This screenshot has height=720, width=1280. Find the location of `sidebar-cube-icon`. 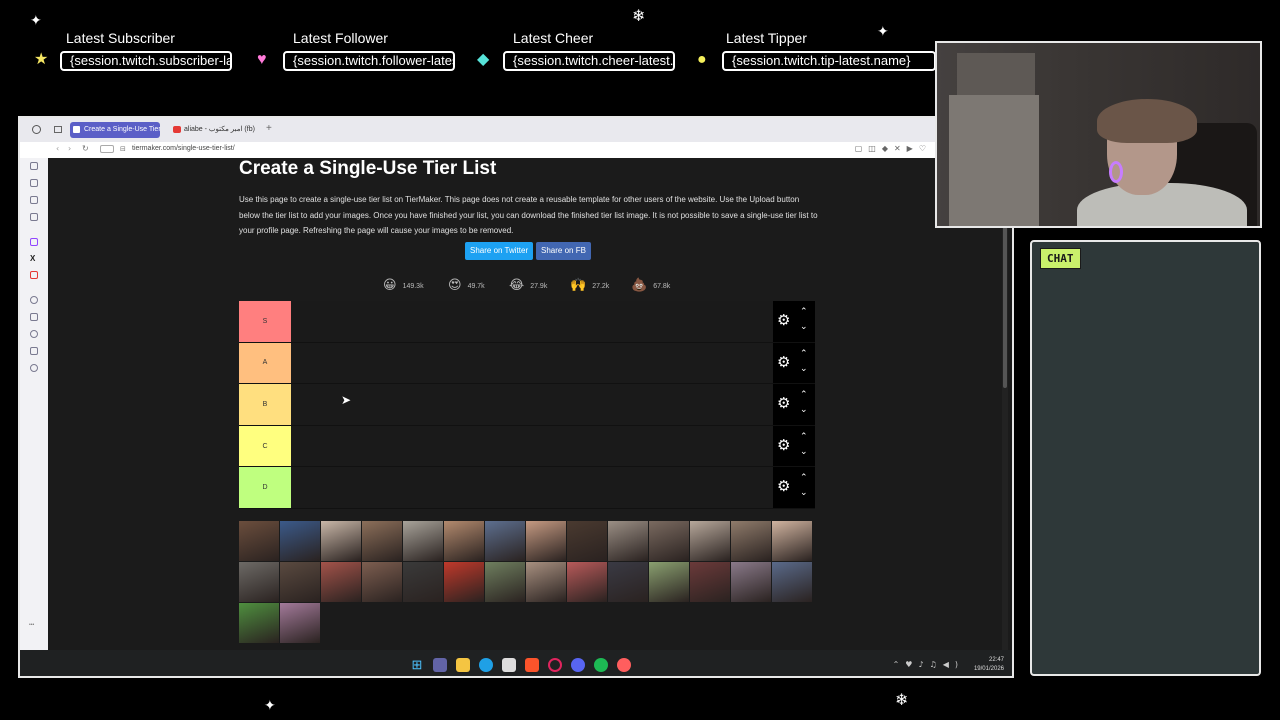

sidebar-cube-icon is located at coordinates (34, 351).